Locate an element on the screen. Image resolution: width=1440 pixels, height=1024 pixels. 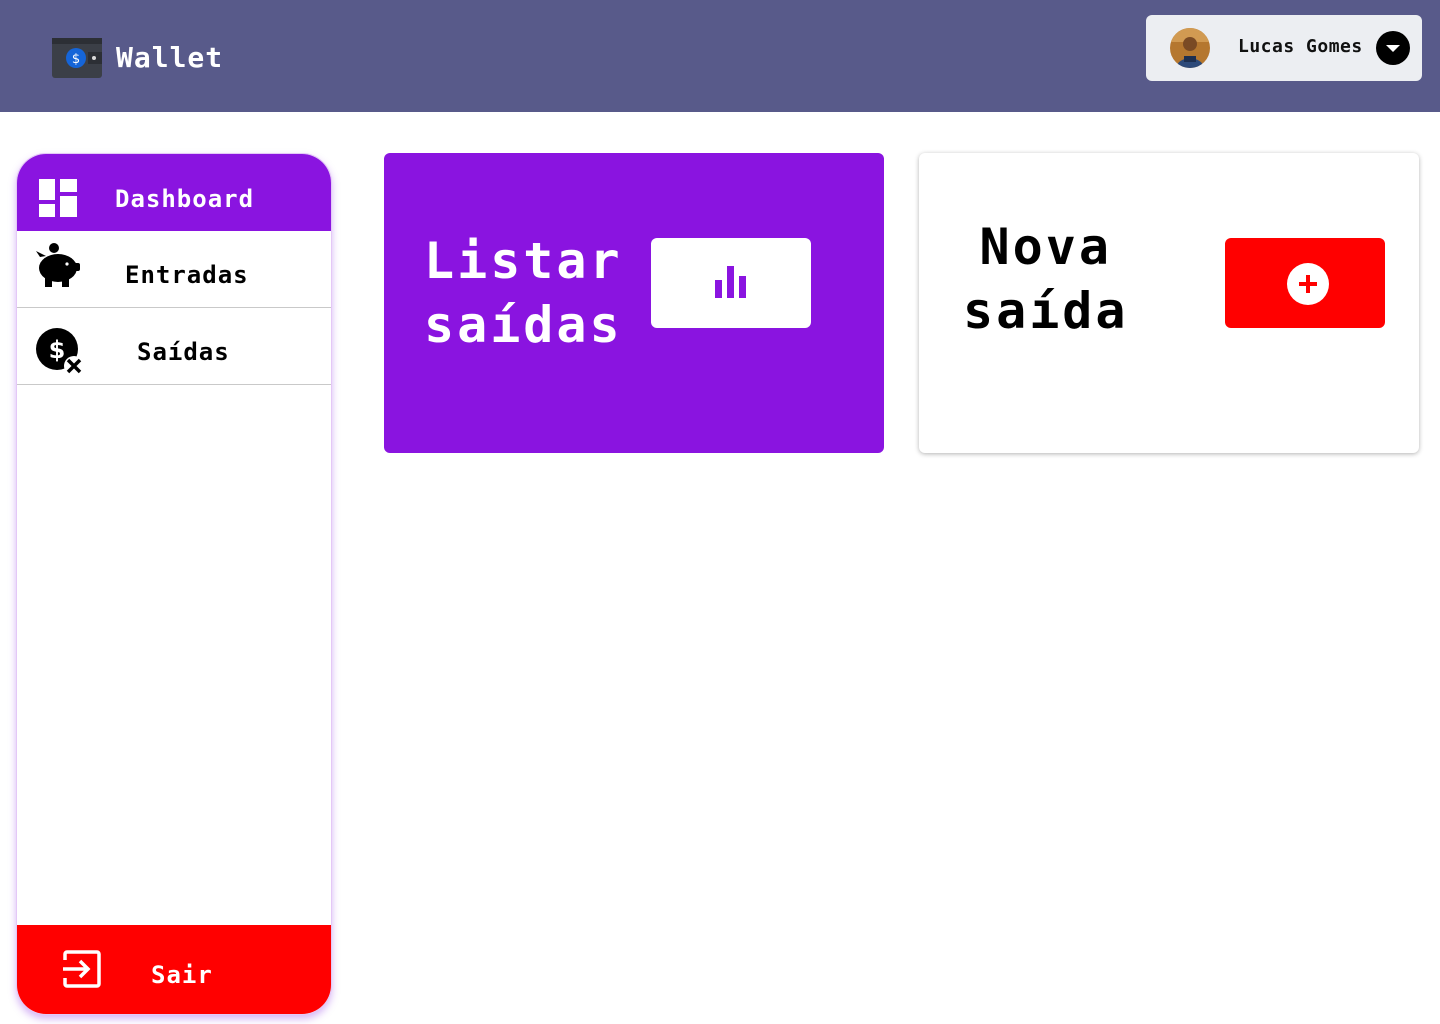
brand: $ Wallet is located at coordinates (137, 57).